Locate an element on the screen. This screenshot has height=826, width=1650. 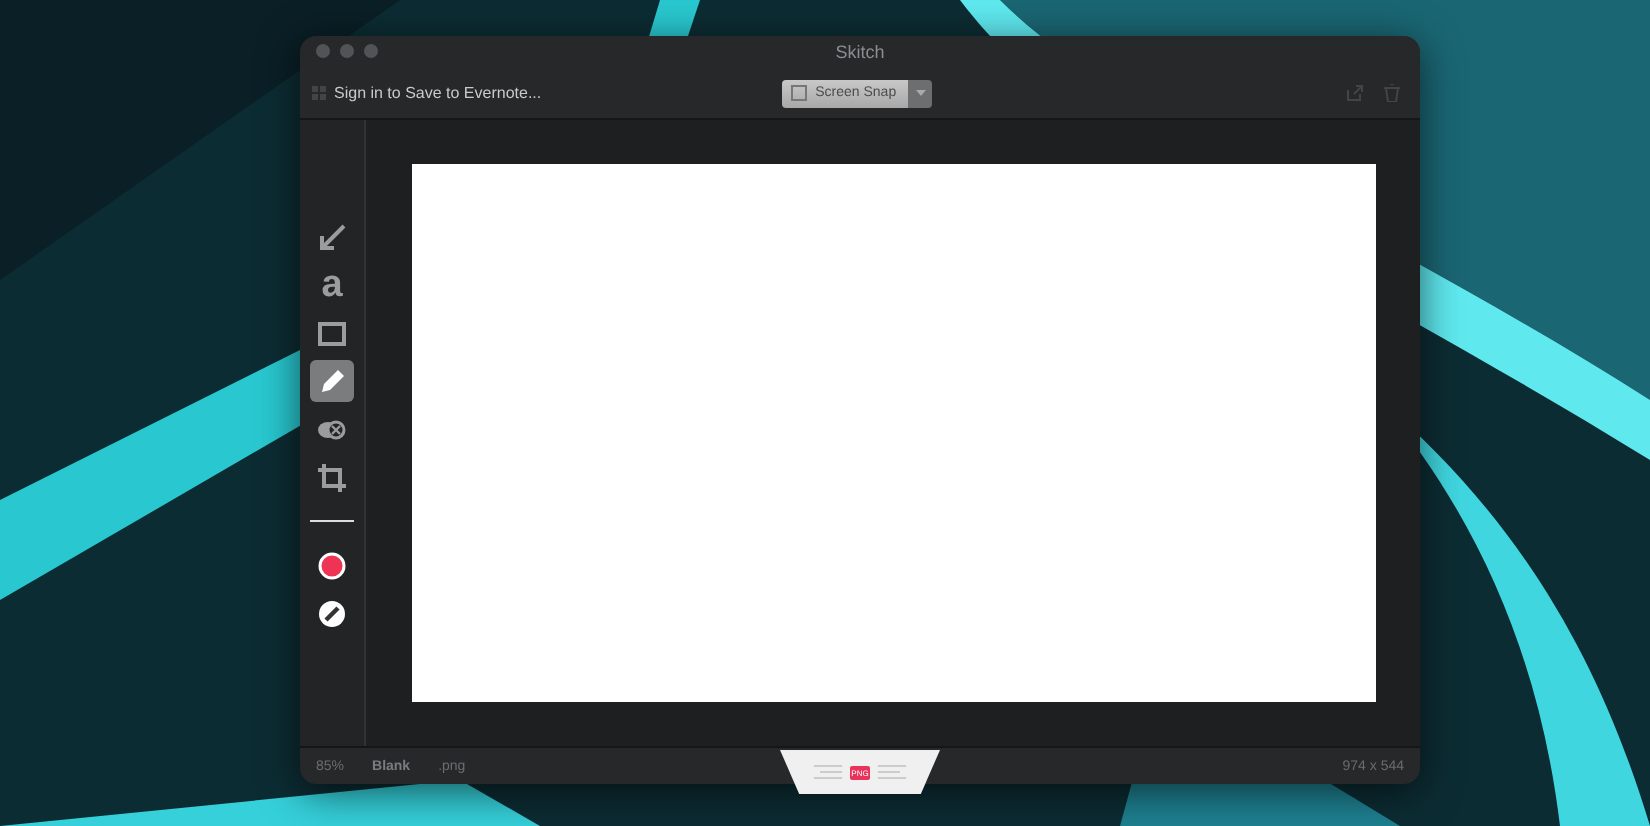
pencil-icon is located at coordinates (332, 381).